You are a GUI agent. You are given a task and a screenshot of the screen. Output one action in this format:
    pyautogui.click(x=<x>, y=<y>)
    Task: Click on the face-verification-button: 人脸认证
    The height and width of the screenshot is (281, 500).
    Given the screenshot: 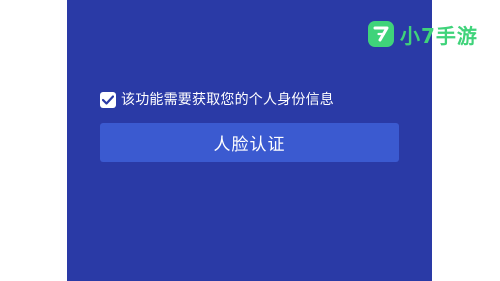 What is the action you would take?
    pyautogui.click(x=249, y=142)
    